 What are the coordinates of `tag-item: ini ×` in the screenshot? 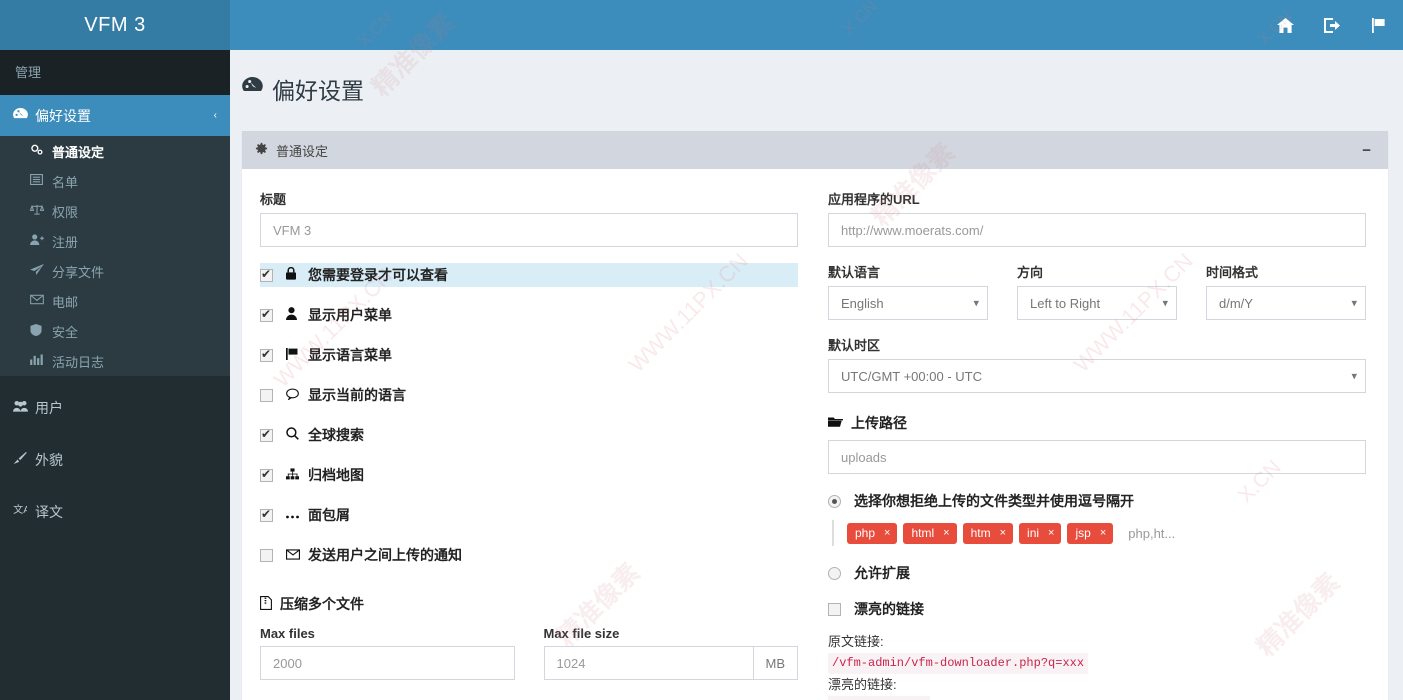 It's located at (1040, 533).